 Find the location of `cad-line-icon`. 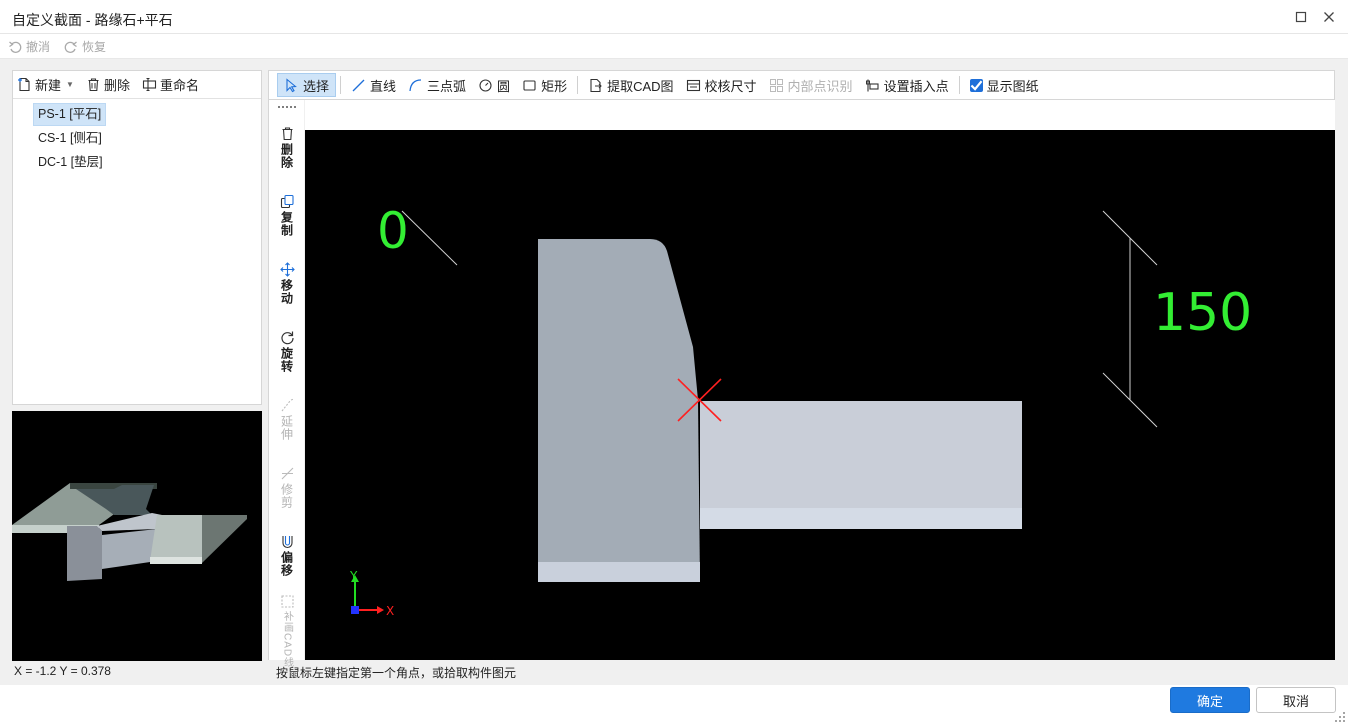

cad-line-icon is located at coordinates (287, 601).